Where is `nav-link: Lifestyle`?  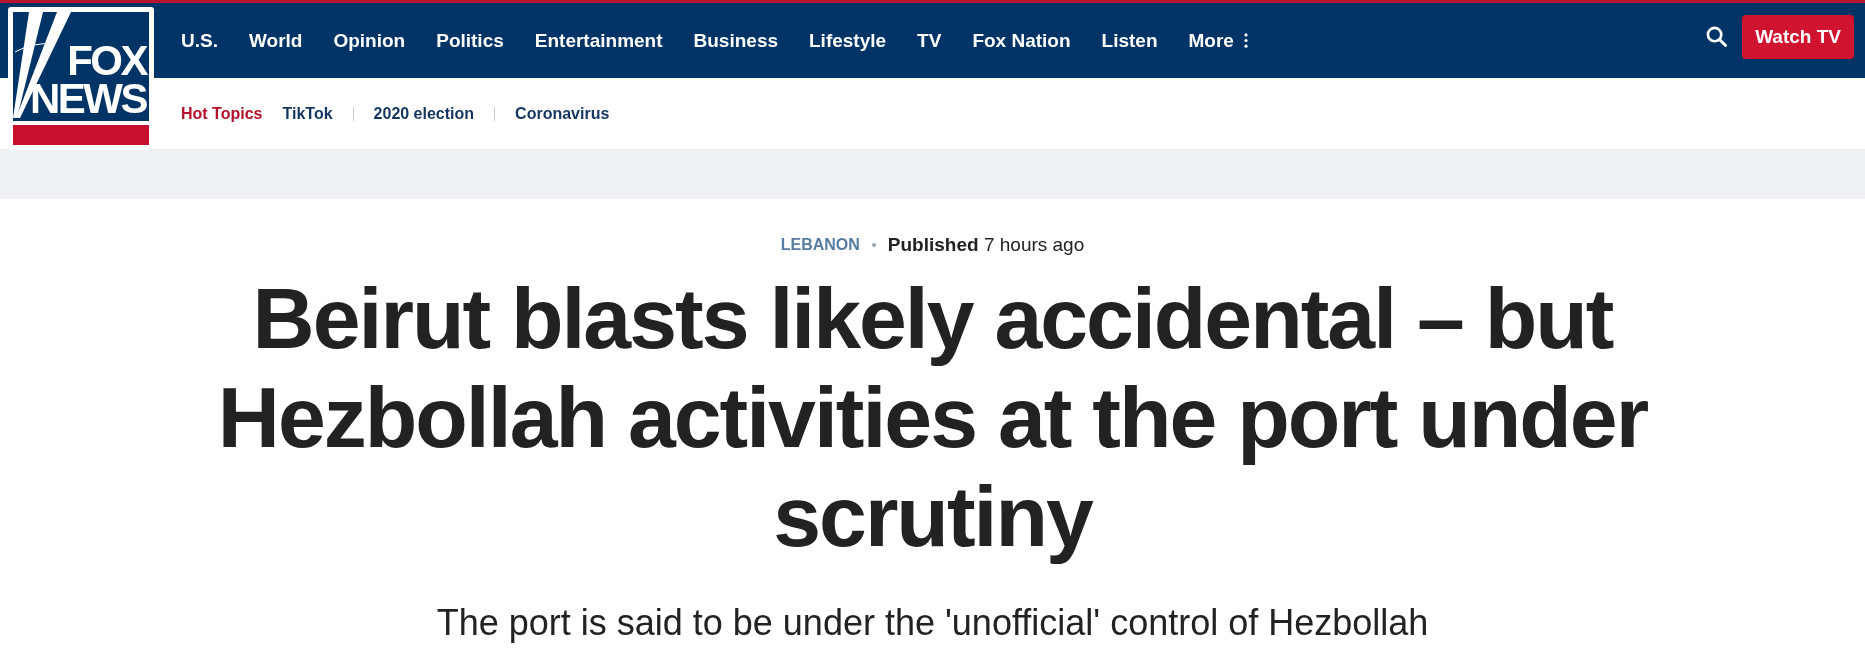
nav-link: Lifestyle is located at coordinates (848, 40).